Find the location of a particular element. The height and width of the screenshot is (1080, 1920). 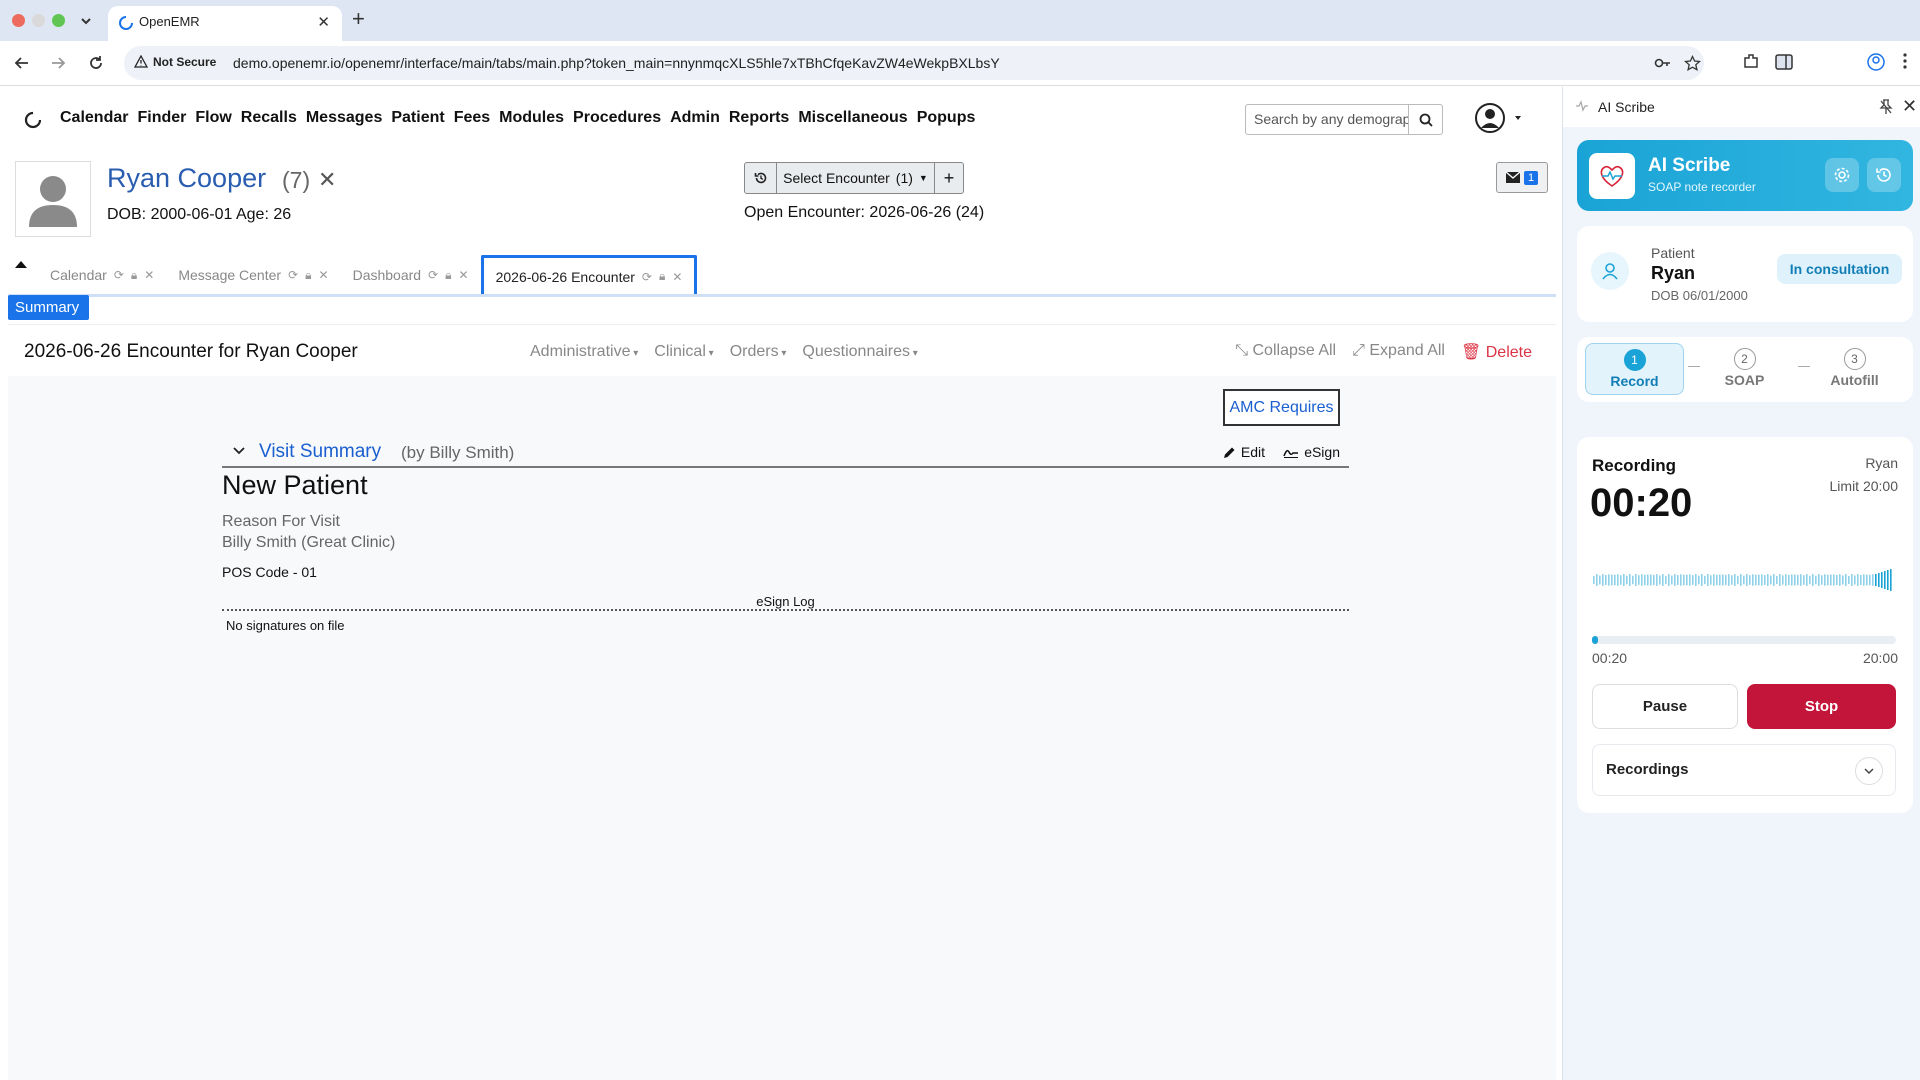

menu-finder: Finder is located at coordinates (161, 118).